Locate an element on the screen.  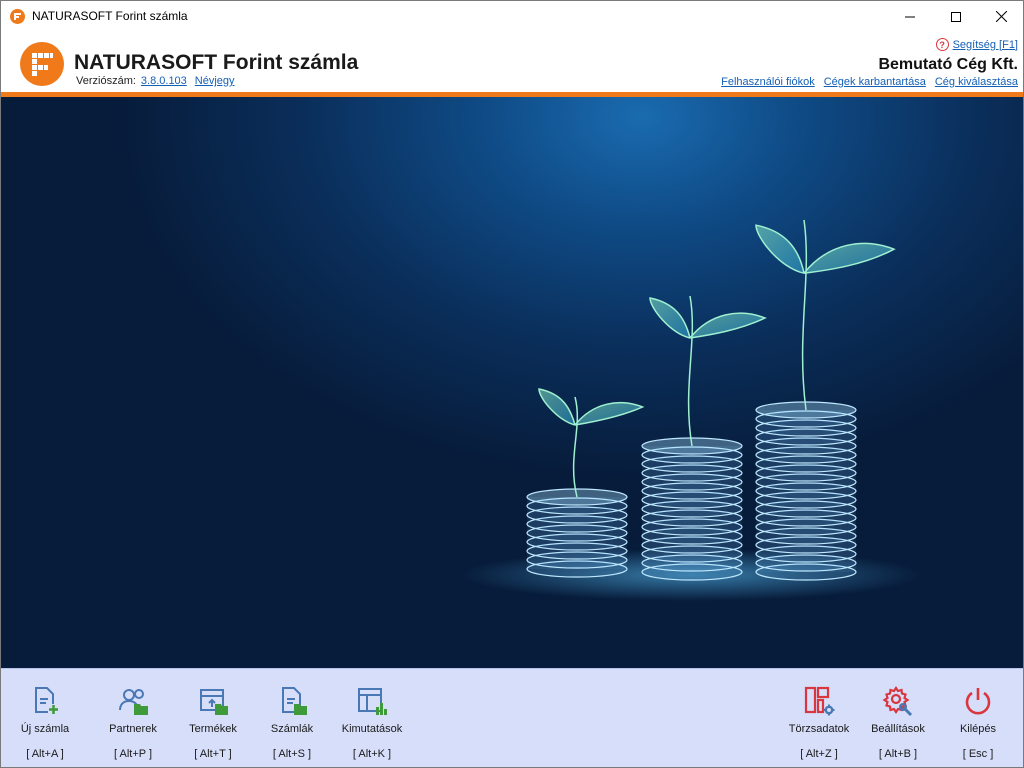
reports-button: Kimutatások [ Alt+K ] is located at coordinates (372, 722).